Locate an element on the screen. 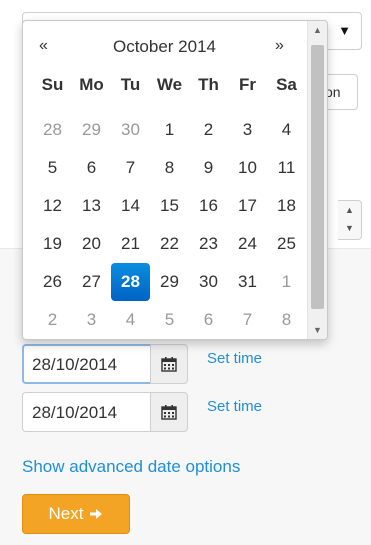  week-row: 26 27 28 29 30 31 1 is located at coordinates (169, 282).